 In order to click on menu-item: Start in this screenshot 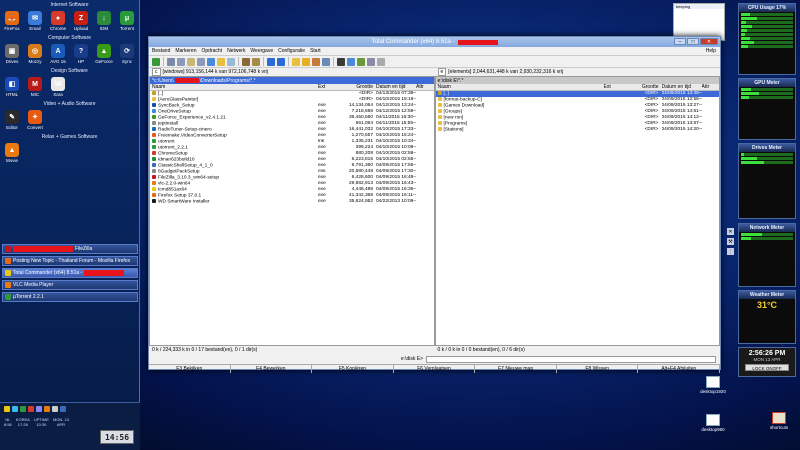, I will do `click(315, 51)`.